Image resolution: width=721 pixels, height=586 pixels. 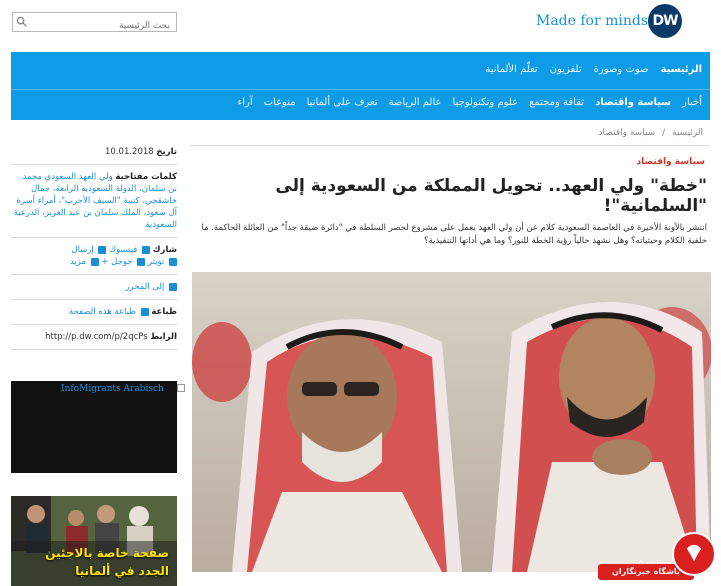 I want to click on search-input, so click(x=94, y=26).